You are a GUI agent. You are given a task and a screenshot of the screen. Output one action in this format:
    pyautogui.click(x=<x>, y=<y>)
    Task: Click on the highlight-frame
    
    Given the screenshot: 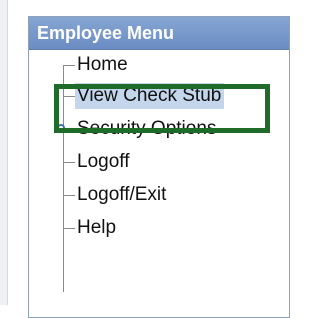 What is the action you would take?
    pyautogui.click(x=162, y=108)
    